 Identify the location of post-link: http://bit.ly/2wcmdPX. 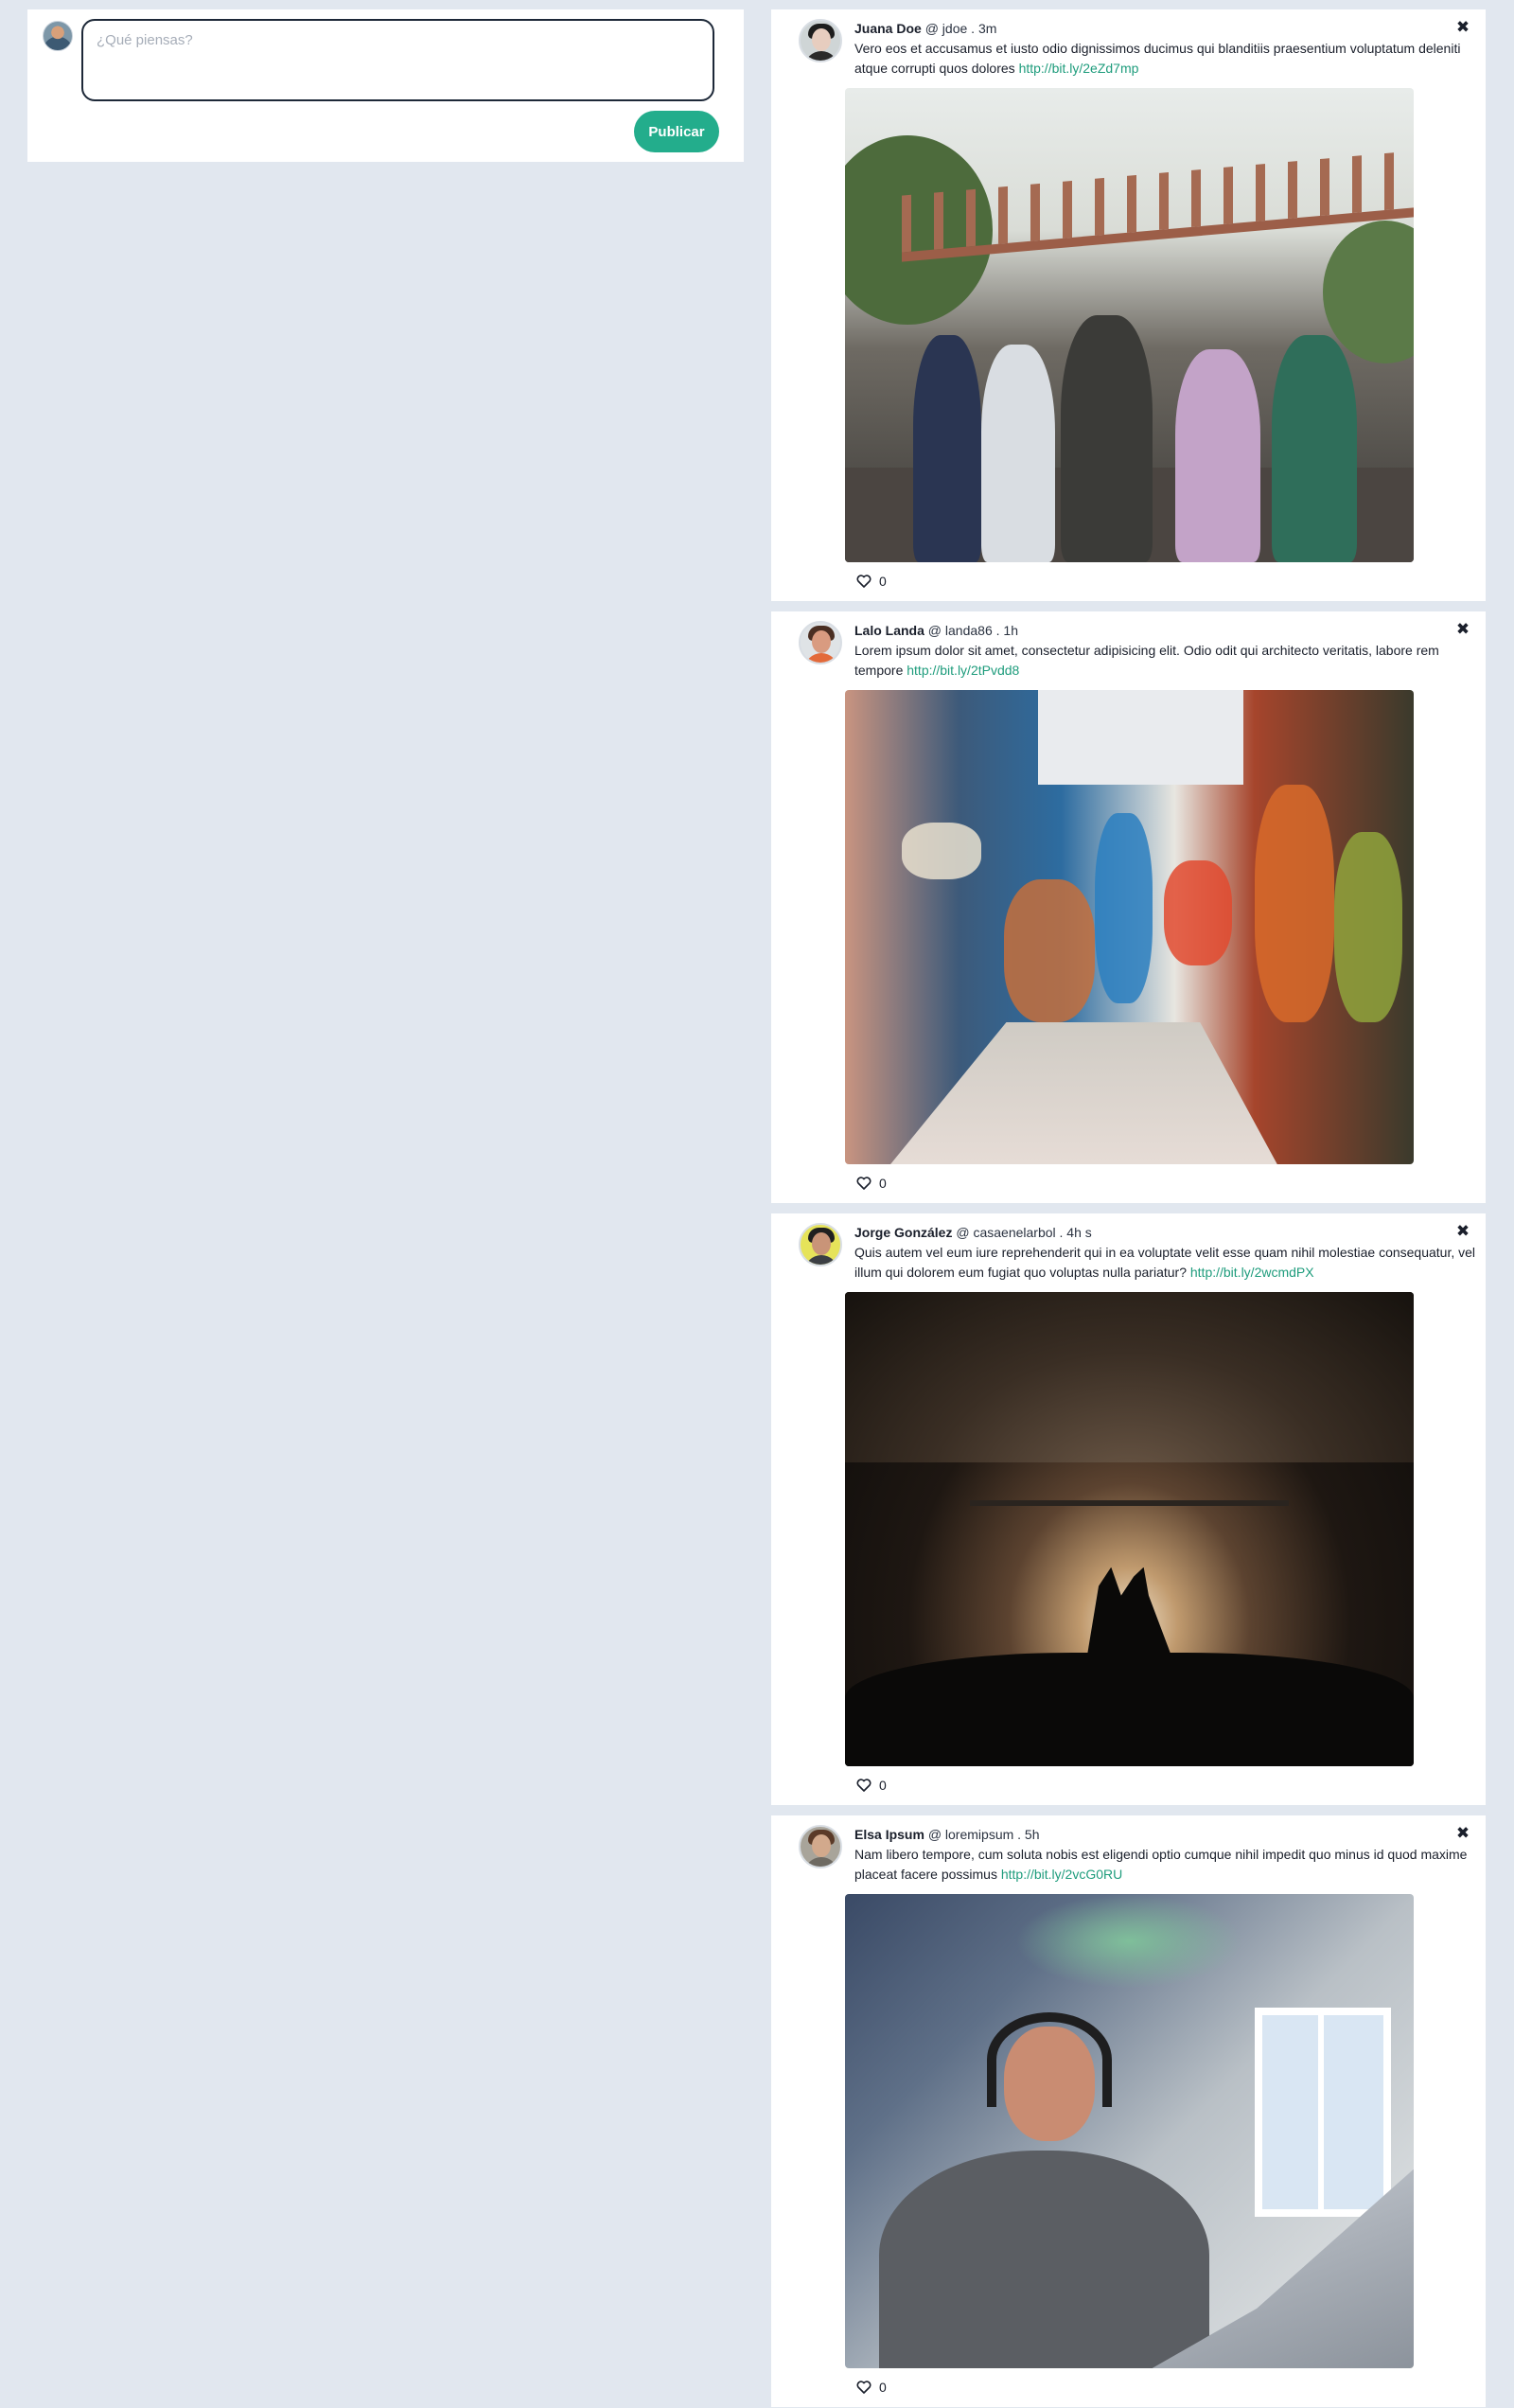
(1252, 1273).